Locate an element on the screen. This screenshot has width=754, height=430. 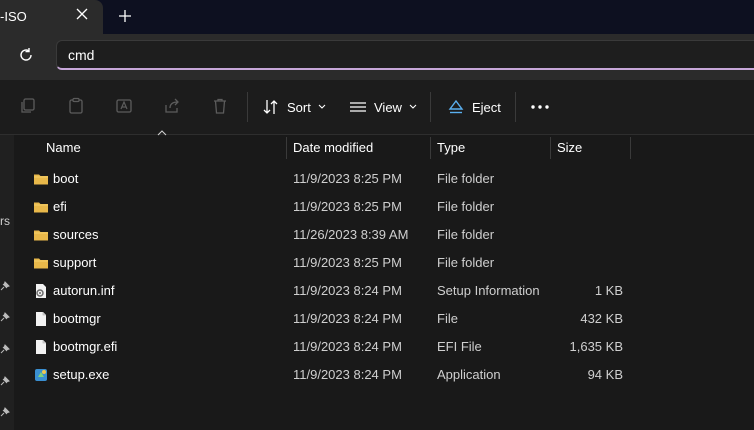
file-size: 432 KB is located at coordinates (601, 318).